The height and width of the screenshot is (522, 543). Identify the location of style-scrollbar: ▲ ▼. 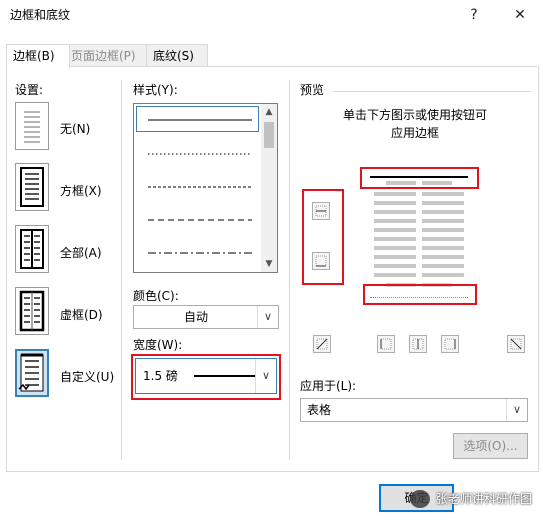
(269, 188).